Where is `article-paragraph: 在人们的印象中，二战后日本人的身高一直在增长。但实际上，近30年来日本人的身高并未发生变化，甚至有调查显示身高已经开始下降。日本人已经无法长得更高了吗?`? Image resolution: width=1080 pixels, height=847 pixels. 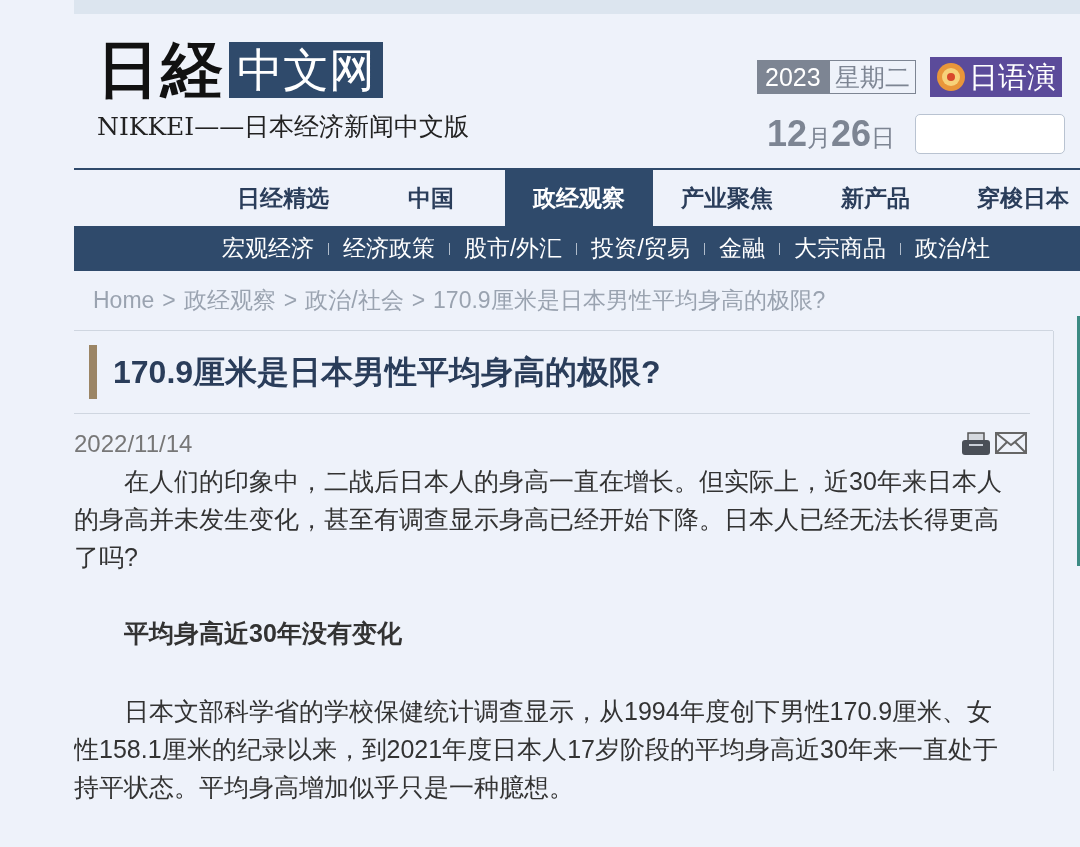 article-paragraph: 在人们的印象中，二战后日本人的身高一直在增长。但实际上，近30年来日本人的身高并未发生变化，甚至有调查显示身高已经开始下降。日本人已经无法长得更高了吗? is located at coordinates (538, 519).